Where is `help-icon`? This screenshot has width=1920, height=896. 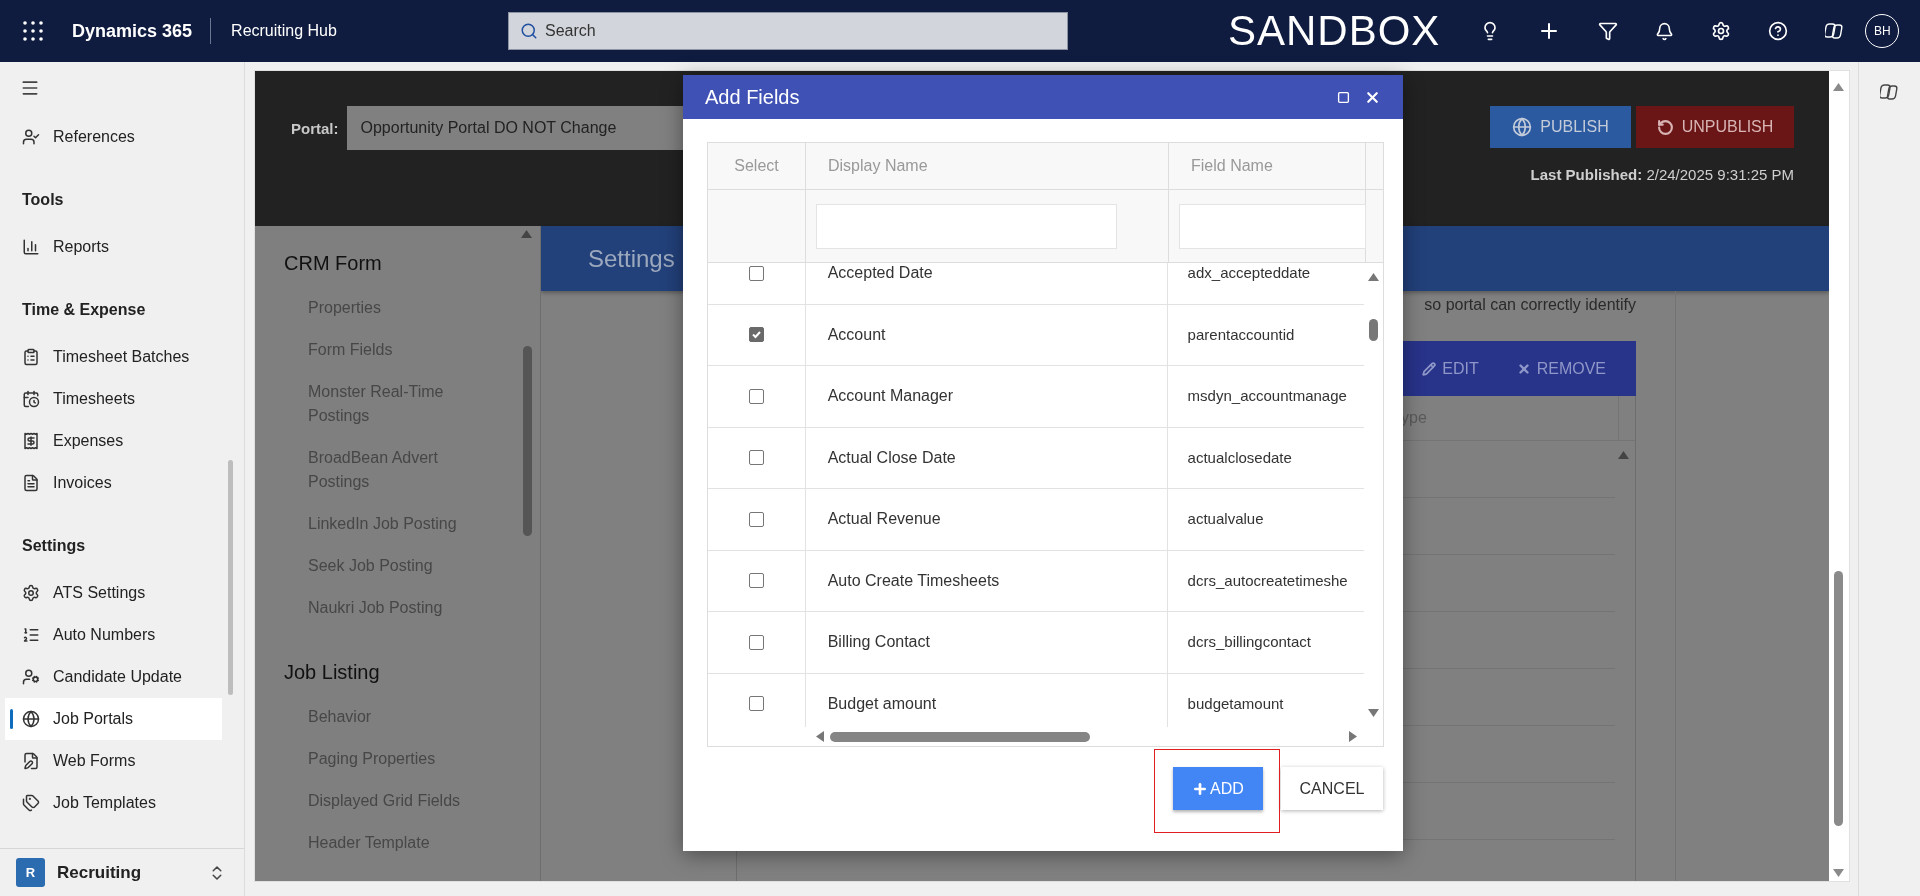 help-icon is located at coordinates (1778, 31).